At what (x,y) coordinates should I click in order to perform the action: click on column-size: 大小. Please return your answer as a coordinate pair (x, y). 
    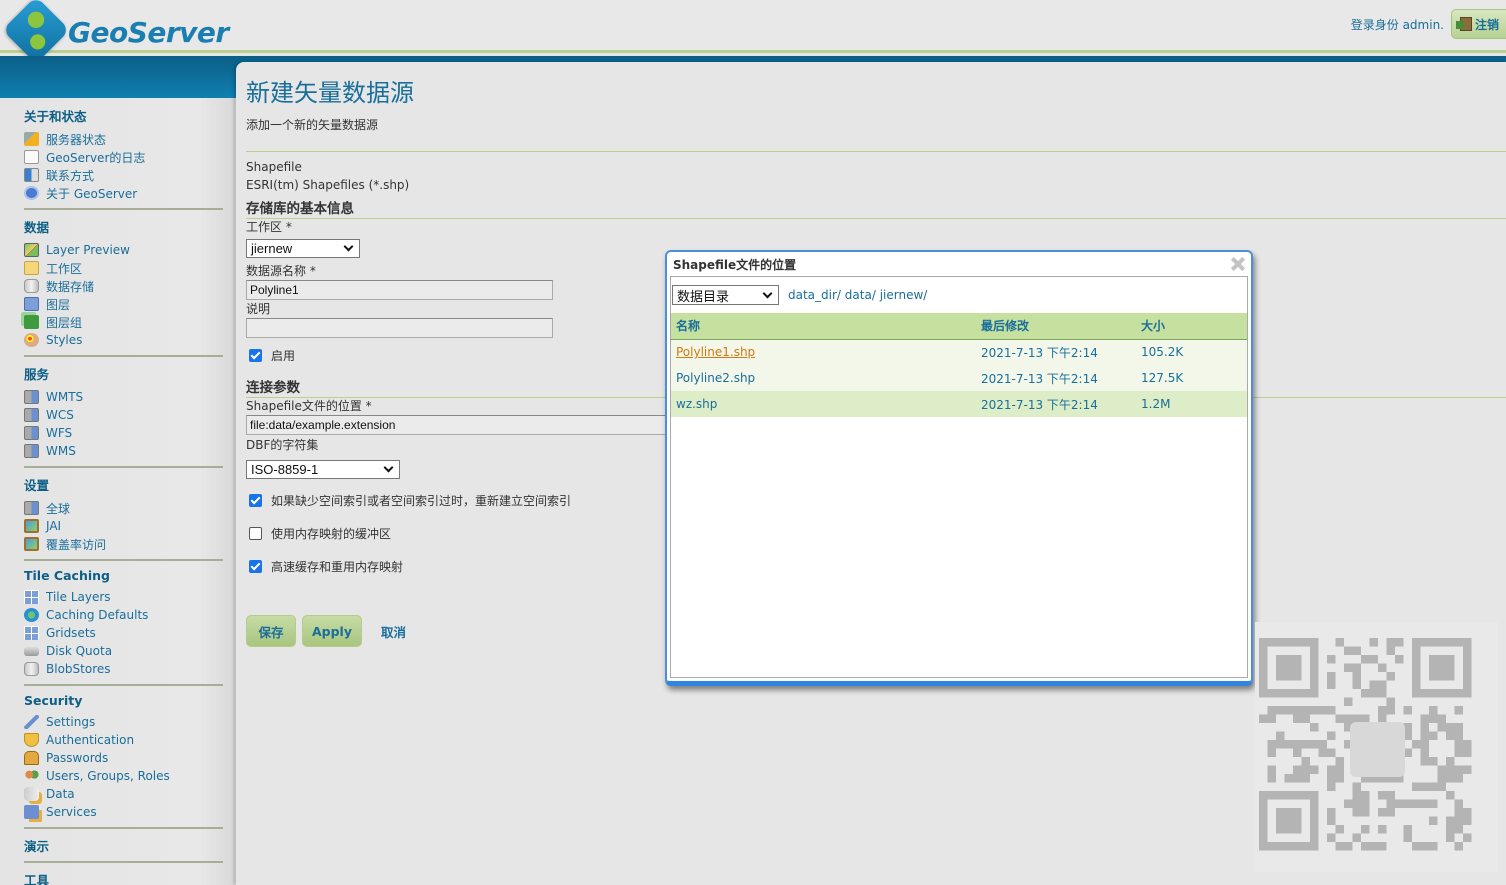
    Looking at the image, I should click on (1191, 326).